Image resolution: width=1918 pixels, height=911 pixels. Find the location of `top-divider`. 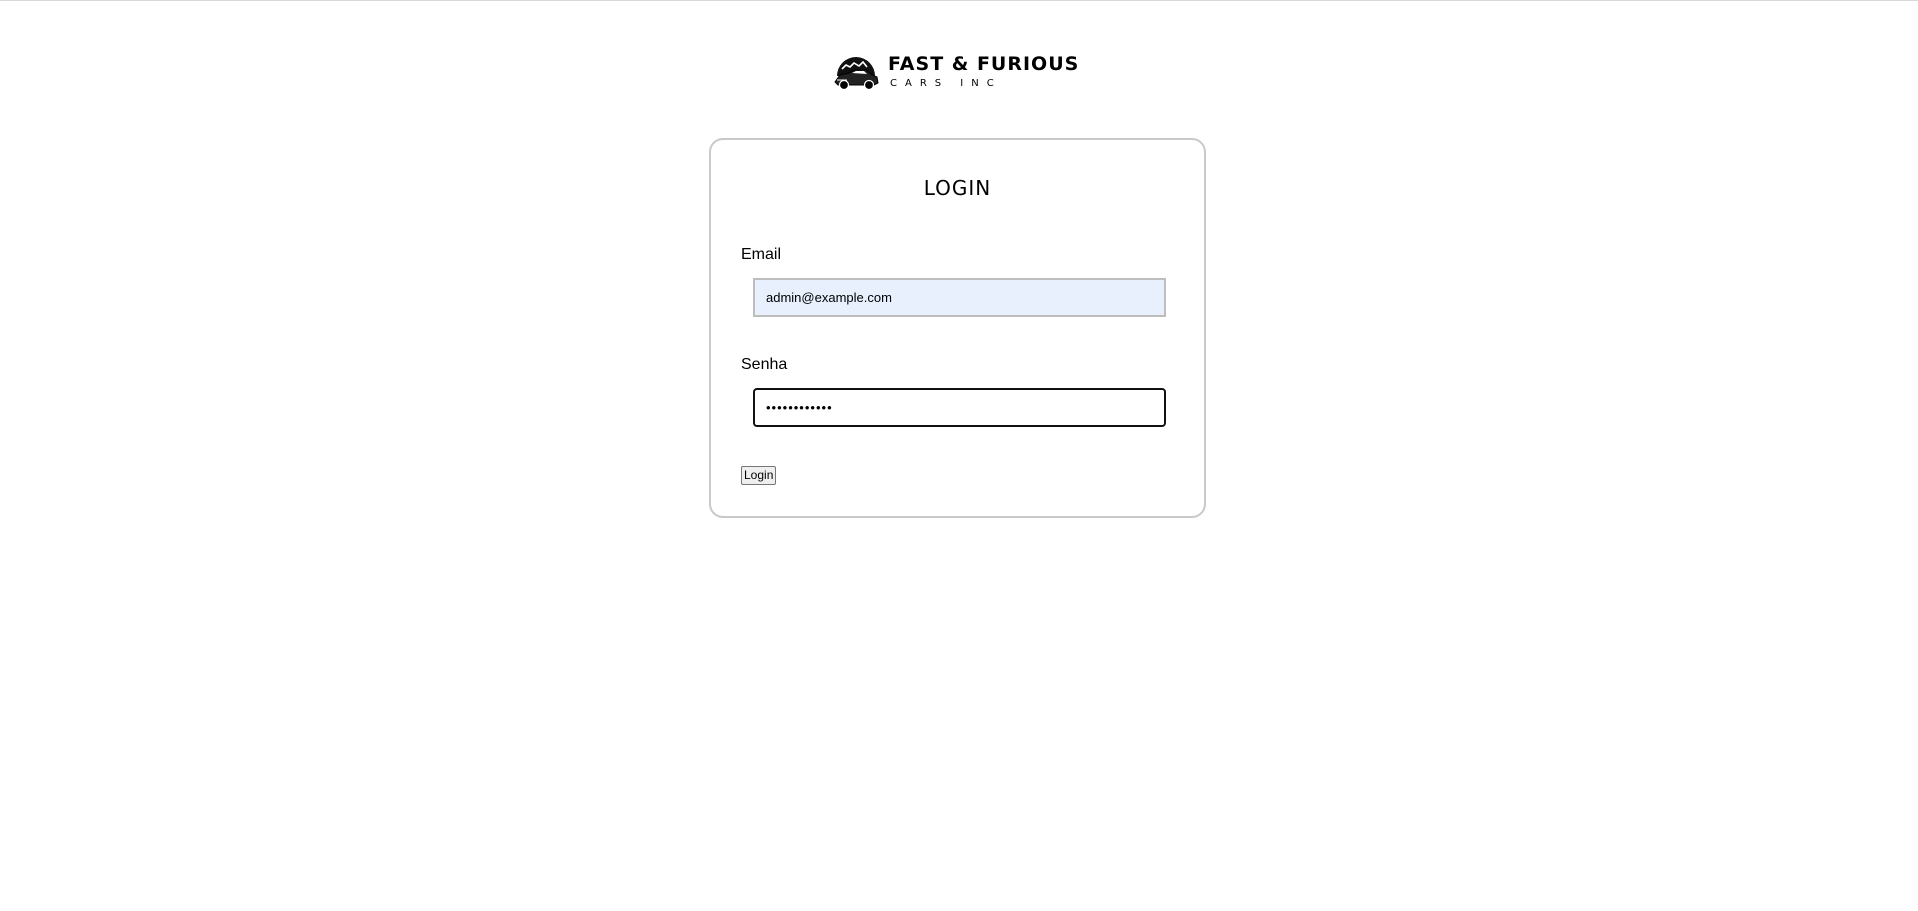

top-divider is located at coordinates (959, 0).